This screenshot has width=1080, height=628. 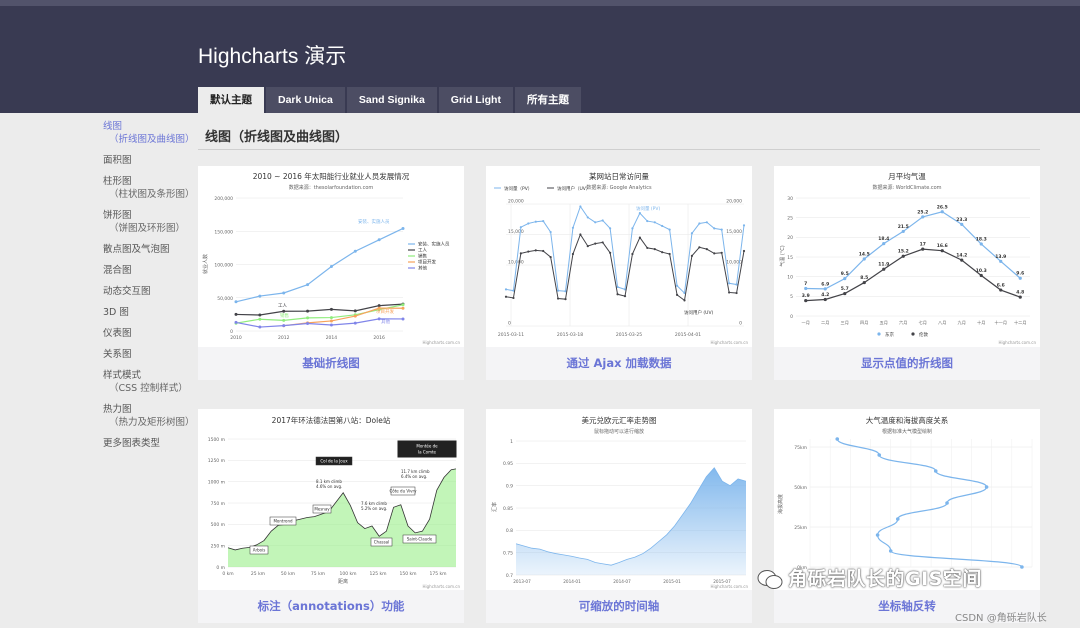 I want to click on card-caption: 基础折线图, so click(x=331, y=363).